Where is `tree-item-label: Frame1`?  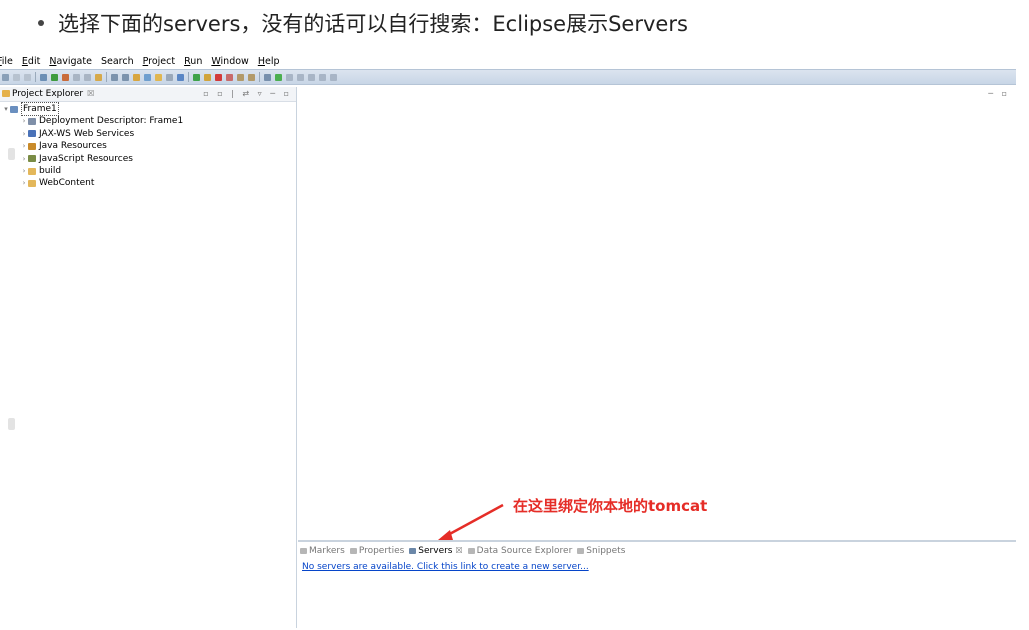
tree-item-label: Frame1 is located at coordinates (40, 109).